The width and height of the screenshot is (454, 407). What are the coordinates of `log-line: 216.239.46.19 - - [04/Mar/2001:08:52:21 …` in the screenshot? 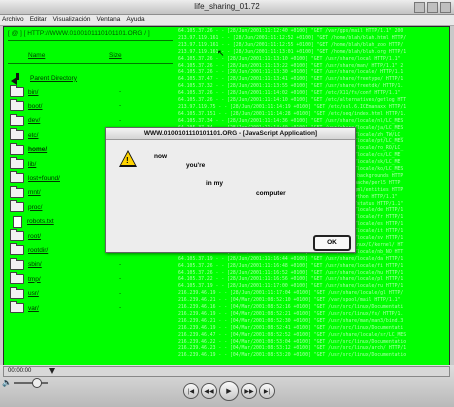 It's located at (291, 314).